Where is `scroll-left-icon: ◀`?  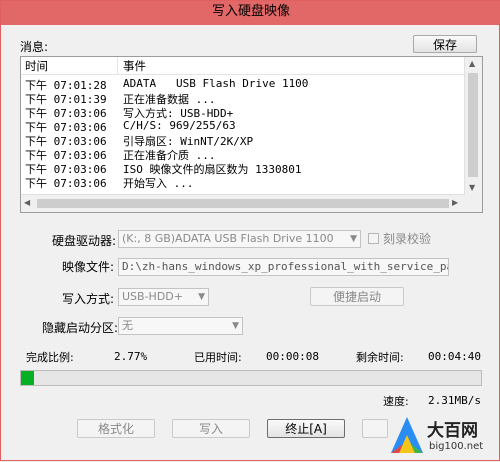 scroll-left-icon: ◀ is located at coordinates (27, 202).